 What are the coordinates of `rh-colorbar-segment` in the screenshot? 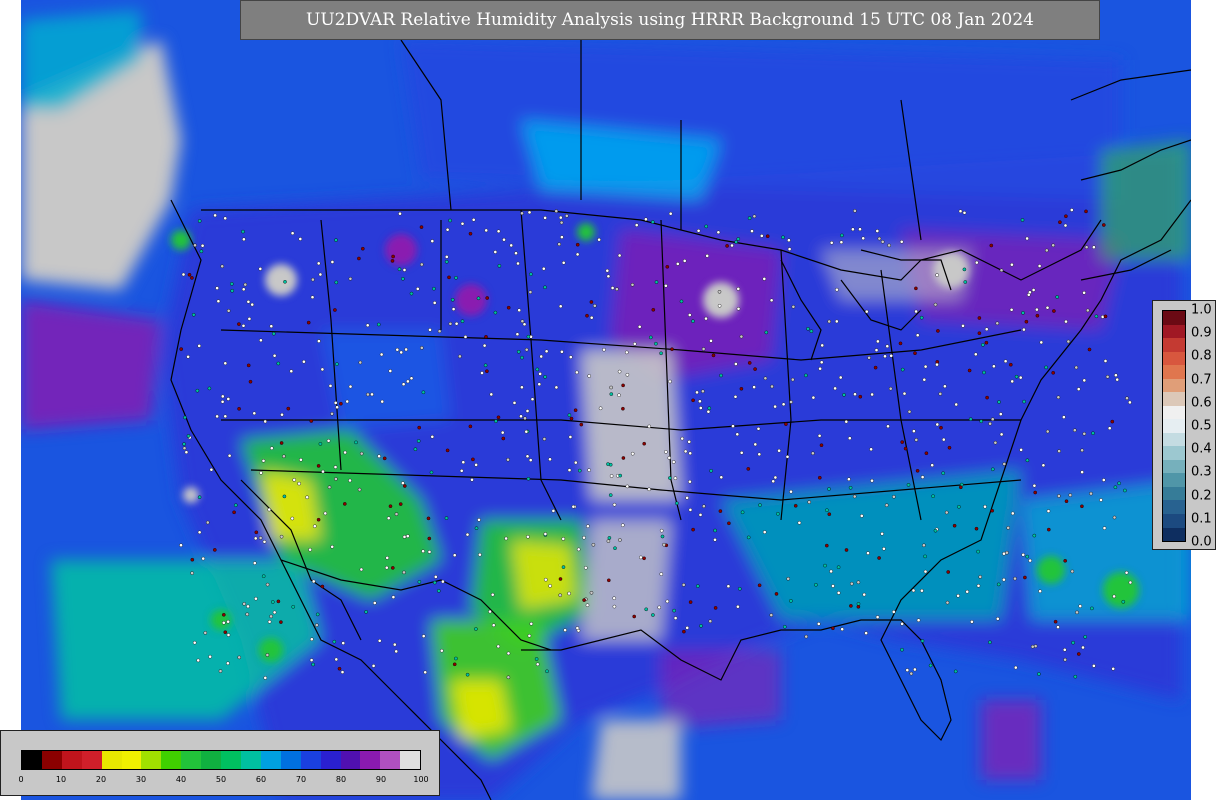 It's located at (350, 760).